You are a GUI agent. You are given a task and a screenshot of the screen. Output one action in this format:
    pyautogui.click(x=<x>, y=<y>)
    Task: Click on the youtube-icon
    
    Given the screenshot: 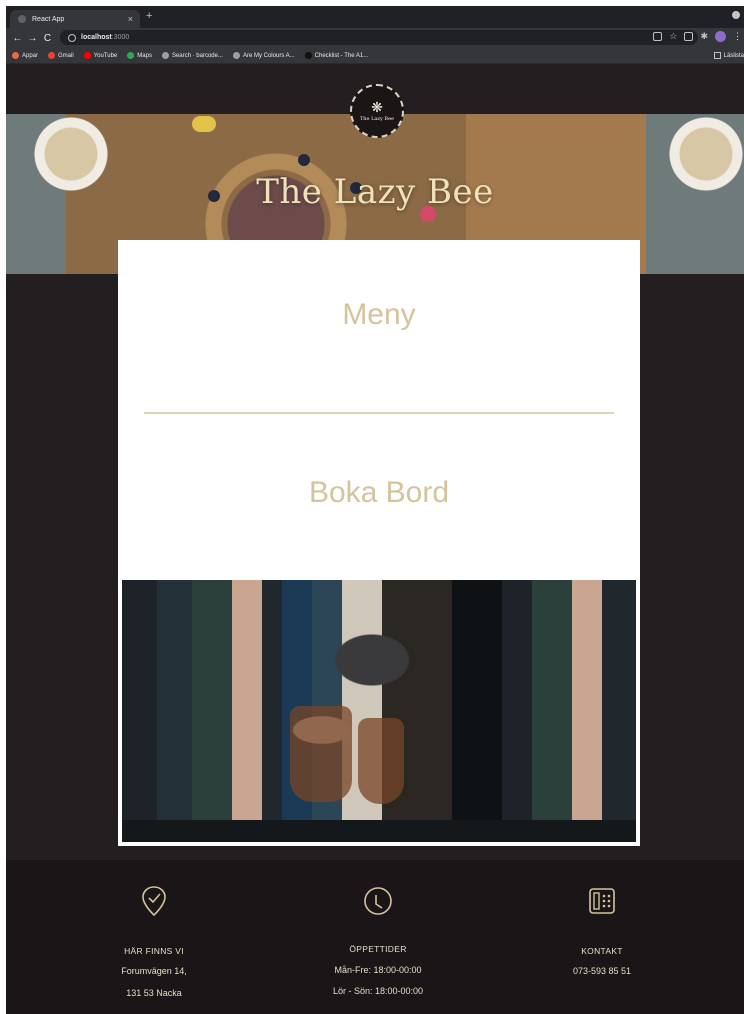 What is the action you would take?
    pyautogui.click(x=87, y=55)
    